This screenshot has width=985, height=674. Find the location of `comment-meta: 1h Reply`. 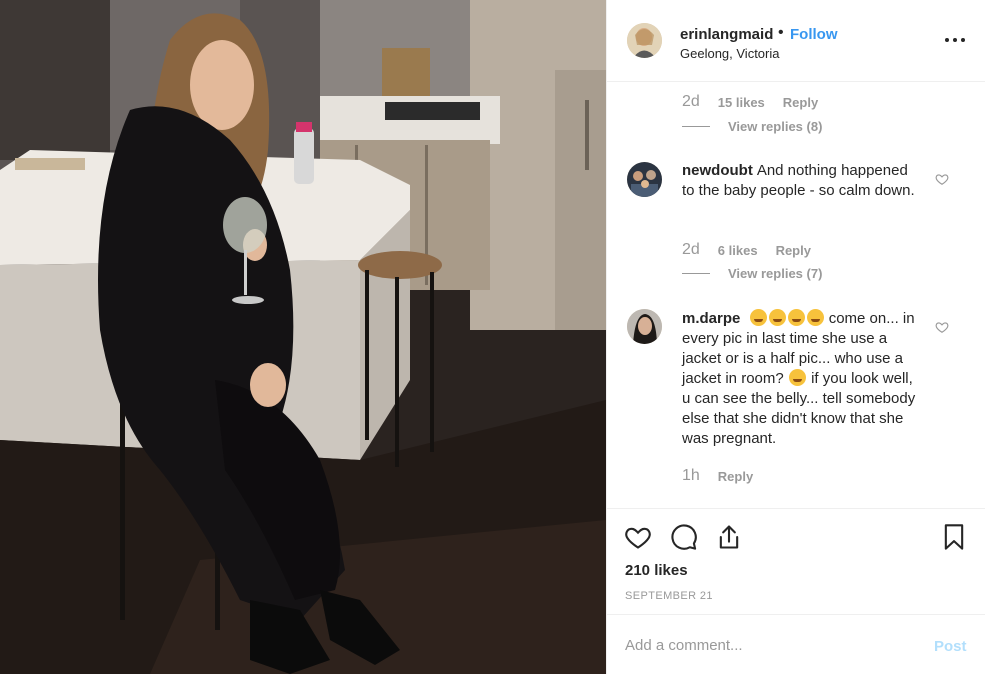

comment-meta: 1h Reply is located at coordinates (717, 476).